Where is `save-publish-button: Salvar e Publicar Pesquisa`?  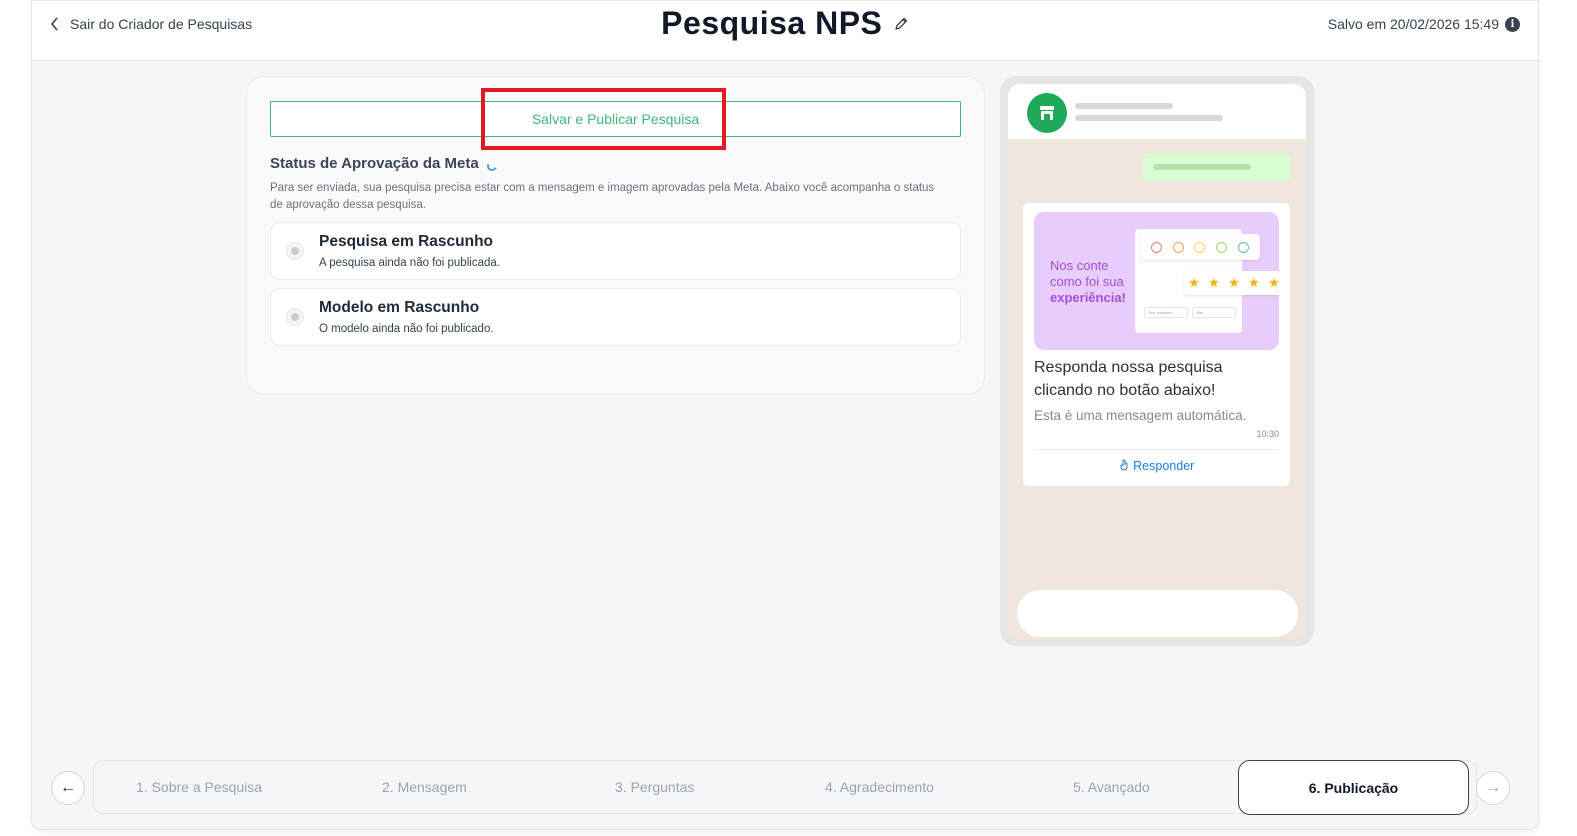 save-publish-button: Salvar e Publicar Pesquisa is located at coordinates (615, 119).